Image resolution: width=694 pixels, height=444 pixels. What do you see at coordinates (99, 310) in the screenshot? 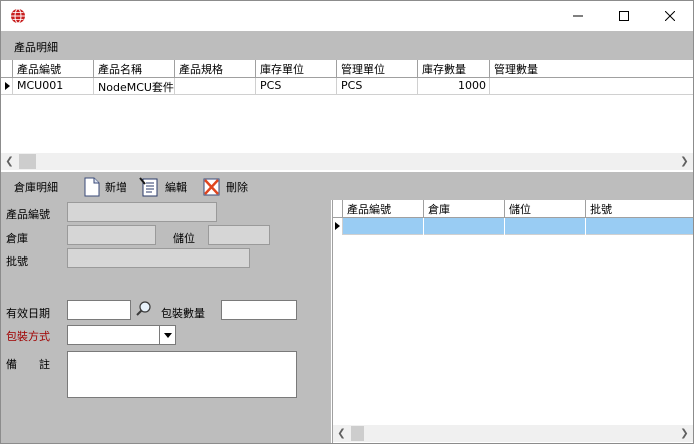
I see `expiry-date-field` at bounding box center [99, 310].